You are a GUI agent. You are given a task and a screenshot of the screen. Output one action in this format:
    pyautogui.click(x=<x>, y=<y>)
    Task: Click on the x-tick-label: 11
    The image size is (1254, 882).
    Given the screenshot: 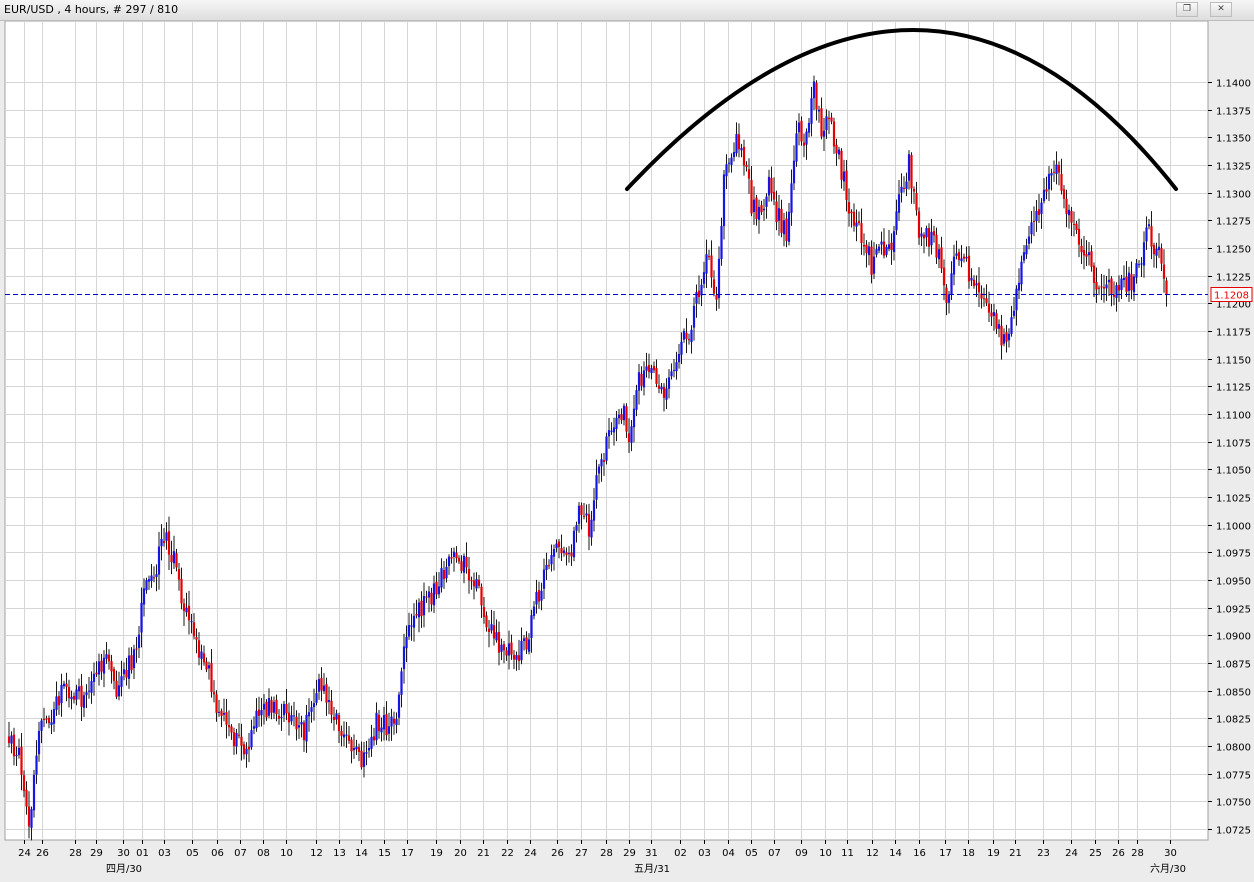 What is the action you would take?
    pyautogui.click(x=847, y=853)
    